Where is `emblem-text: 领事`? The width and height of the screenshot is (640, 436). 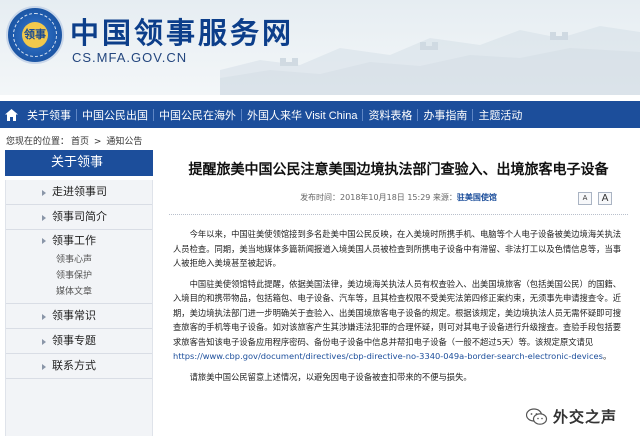
emblem-text: 领事 is located at coordinates (35, 35).